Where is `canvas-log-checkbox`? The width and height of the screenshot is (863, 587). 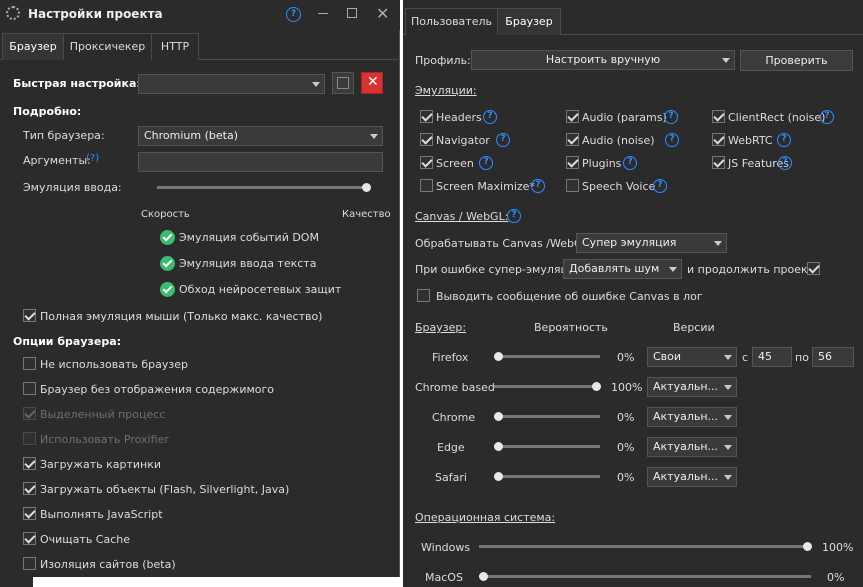 canvas-log-checkbox is located at coordinates (423, 295).